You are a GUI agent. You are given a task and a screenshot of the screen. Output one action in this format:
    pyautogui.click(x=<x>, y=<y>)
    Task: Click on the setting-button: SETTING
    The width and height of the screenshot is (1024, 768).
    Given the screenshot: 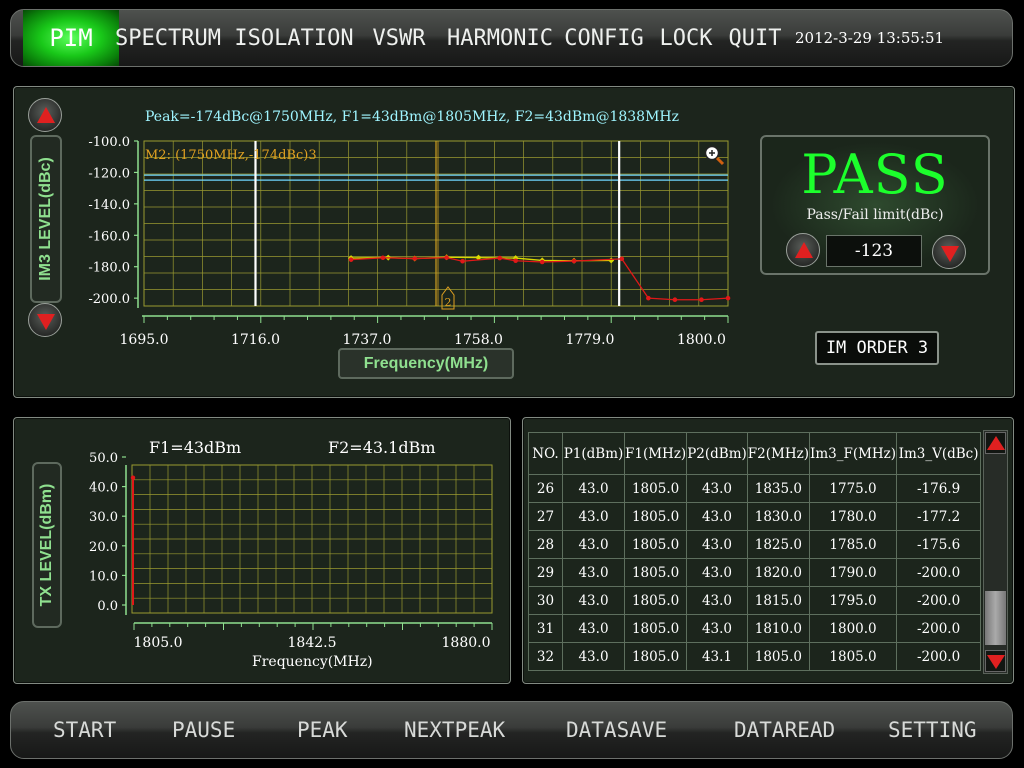 What is the action you would take?
    pyautogui.click(x=932, y=730)
    